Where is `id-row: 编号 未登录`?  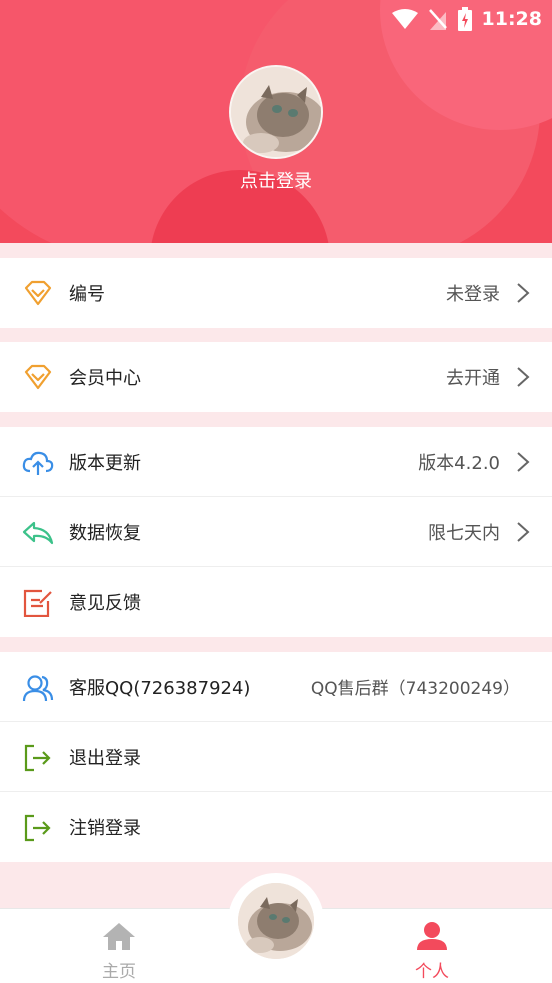
id-row: 编号 未登录 is located at coordinates (276, 293).